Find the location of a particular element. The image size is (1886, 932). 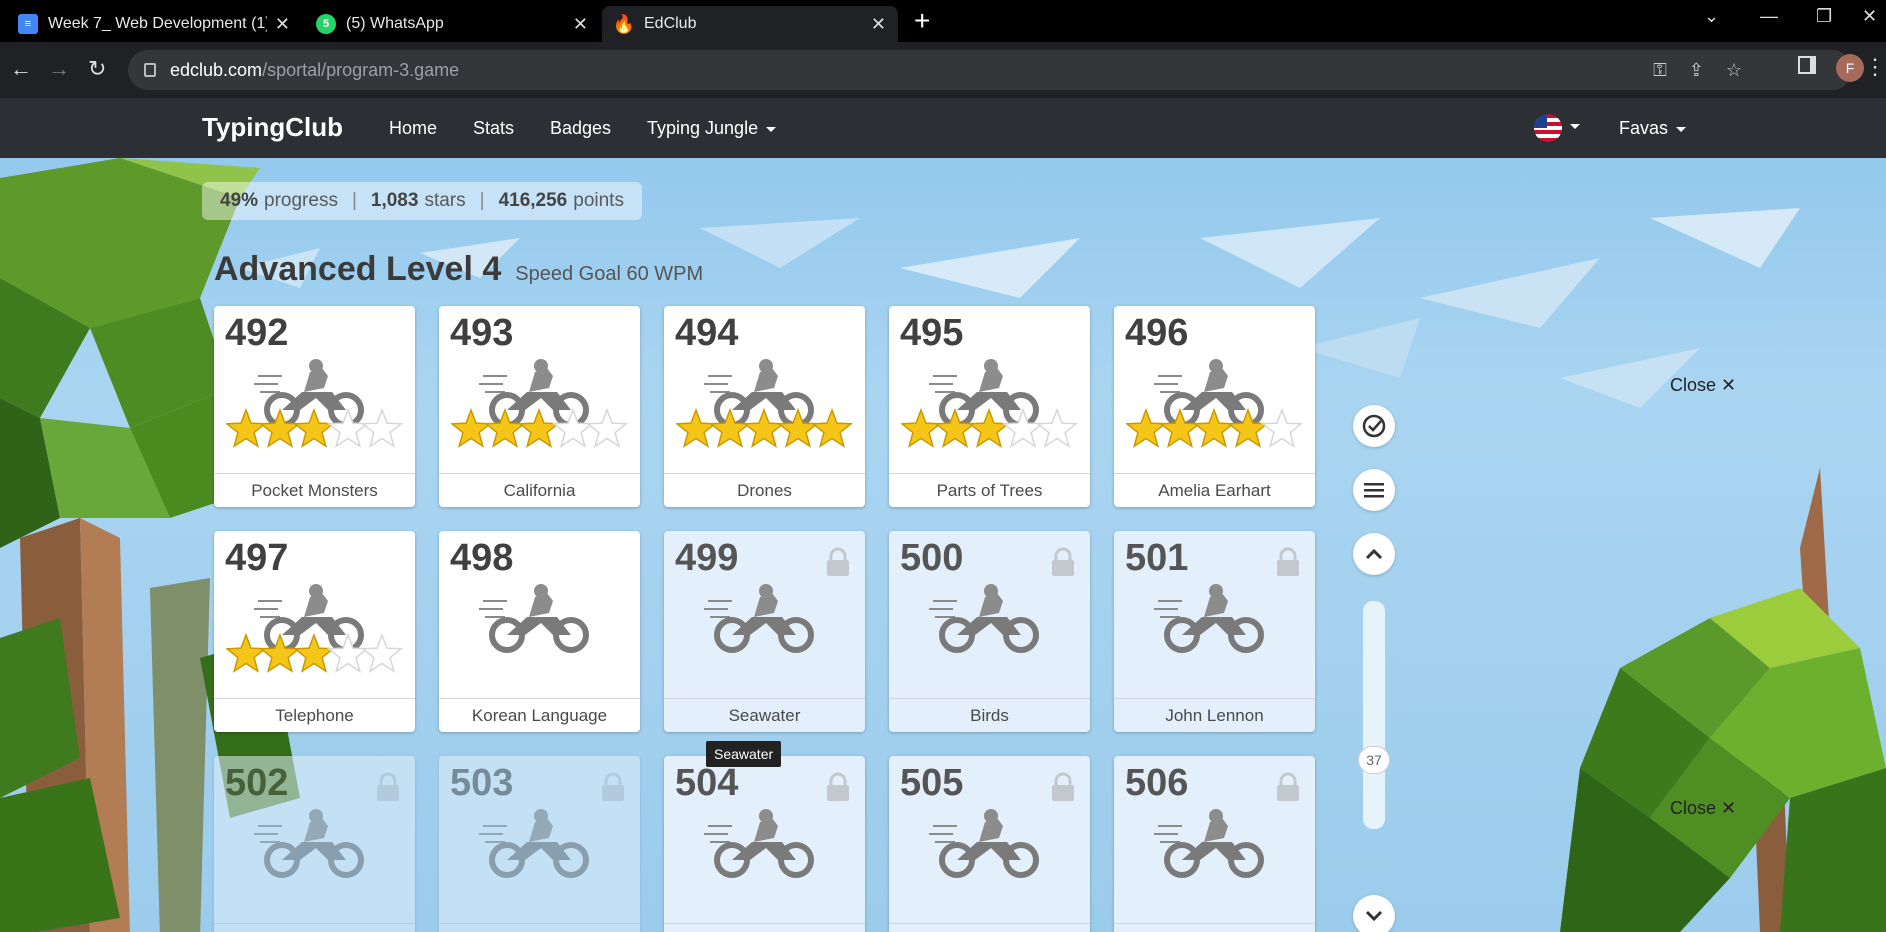

lesson-card-506: 506 is located at coordinates (1214, 844).